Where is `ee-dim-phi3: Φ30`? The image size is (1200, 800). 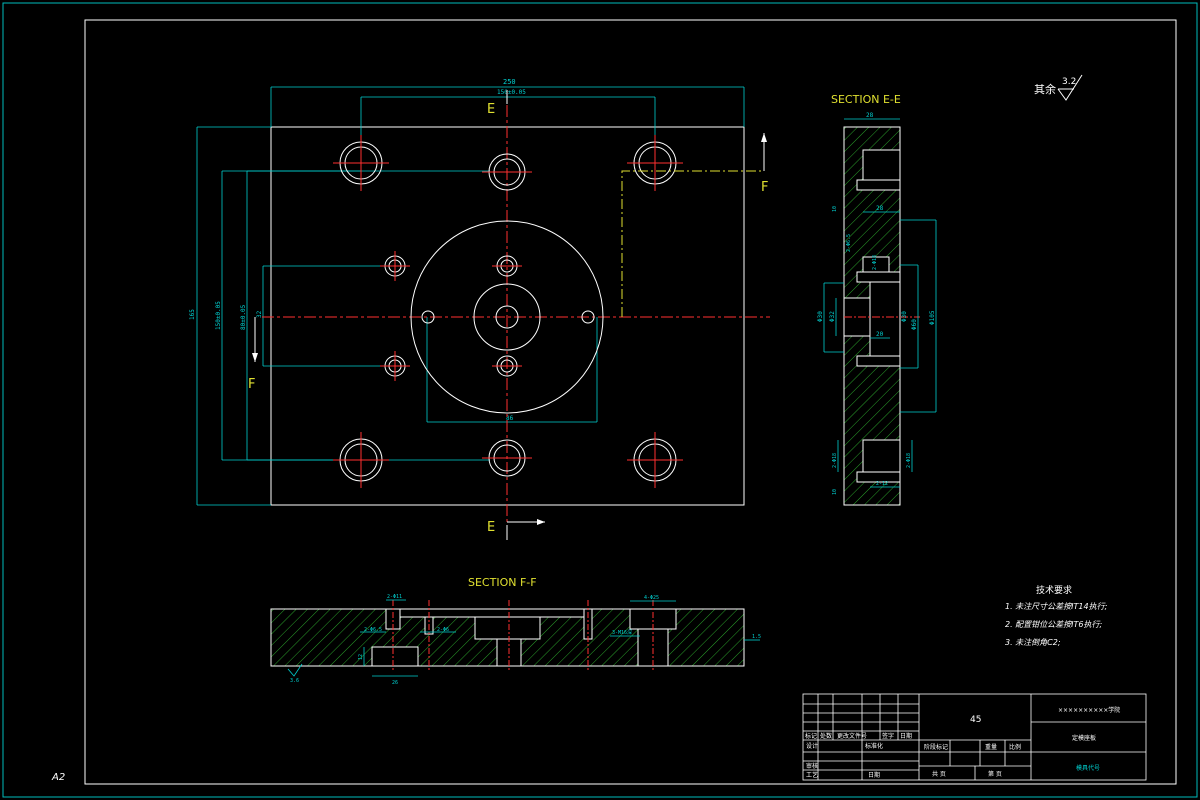
ee-dim-phi3: Φ30 is located at coordinates (904, 316).